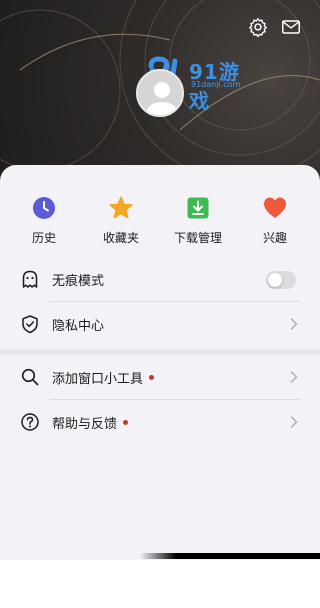 The image size is (320, 608). I want to click on privacy-center-row: 隐私中心, so click(160, 325).